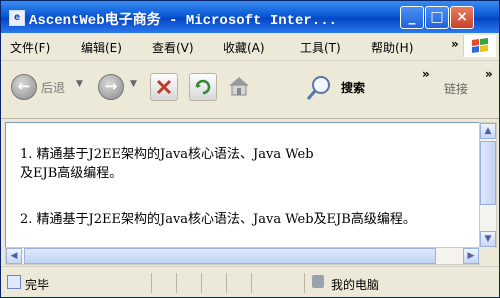  I want to click on paragraph-1-line-1: 1. 精通基于J2EE架构的Java核心语法、Java Web, so click(167, 154).